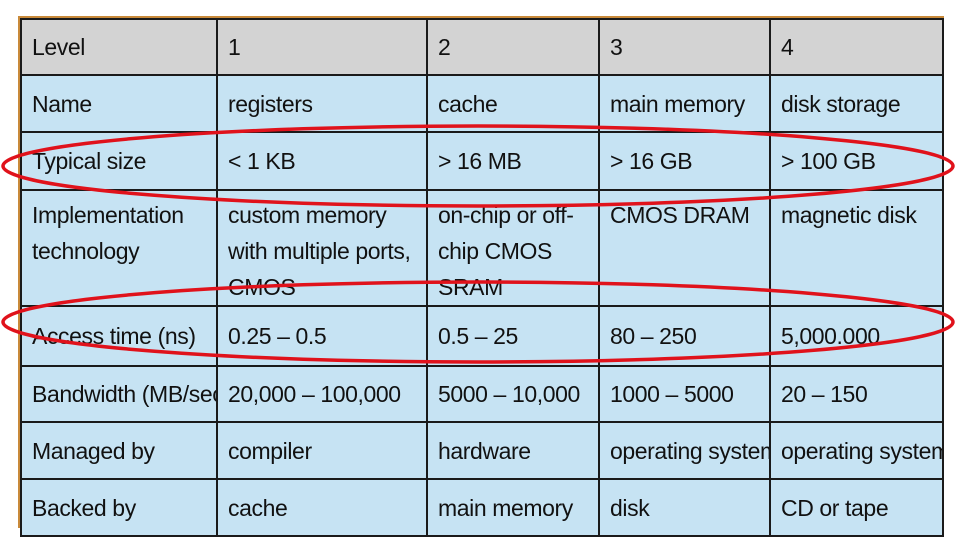 The height and width of the screenshot is (539, 956). What do you see at coordinates (856, 161) in the screenshot?
I see `table-cell: > 100 GB` at bounding box center [856, 161].